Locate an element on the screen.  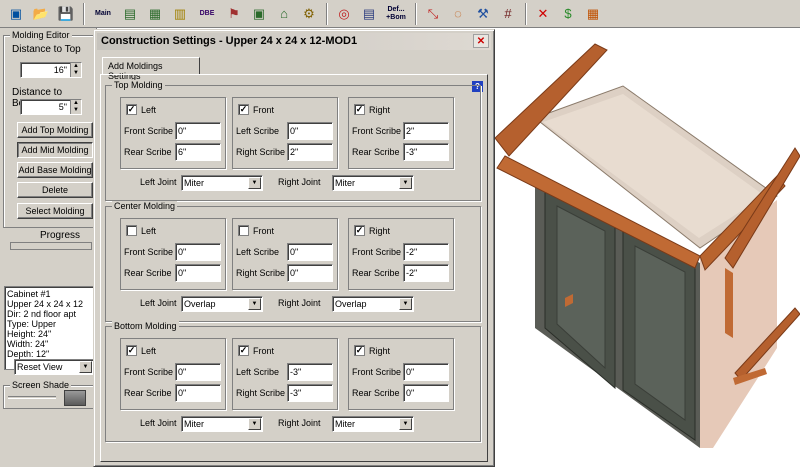
center-left-box: Left Front Scribe 0" Rear Scribe 0" is located at coordinates (173, 254).